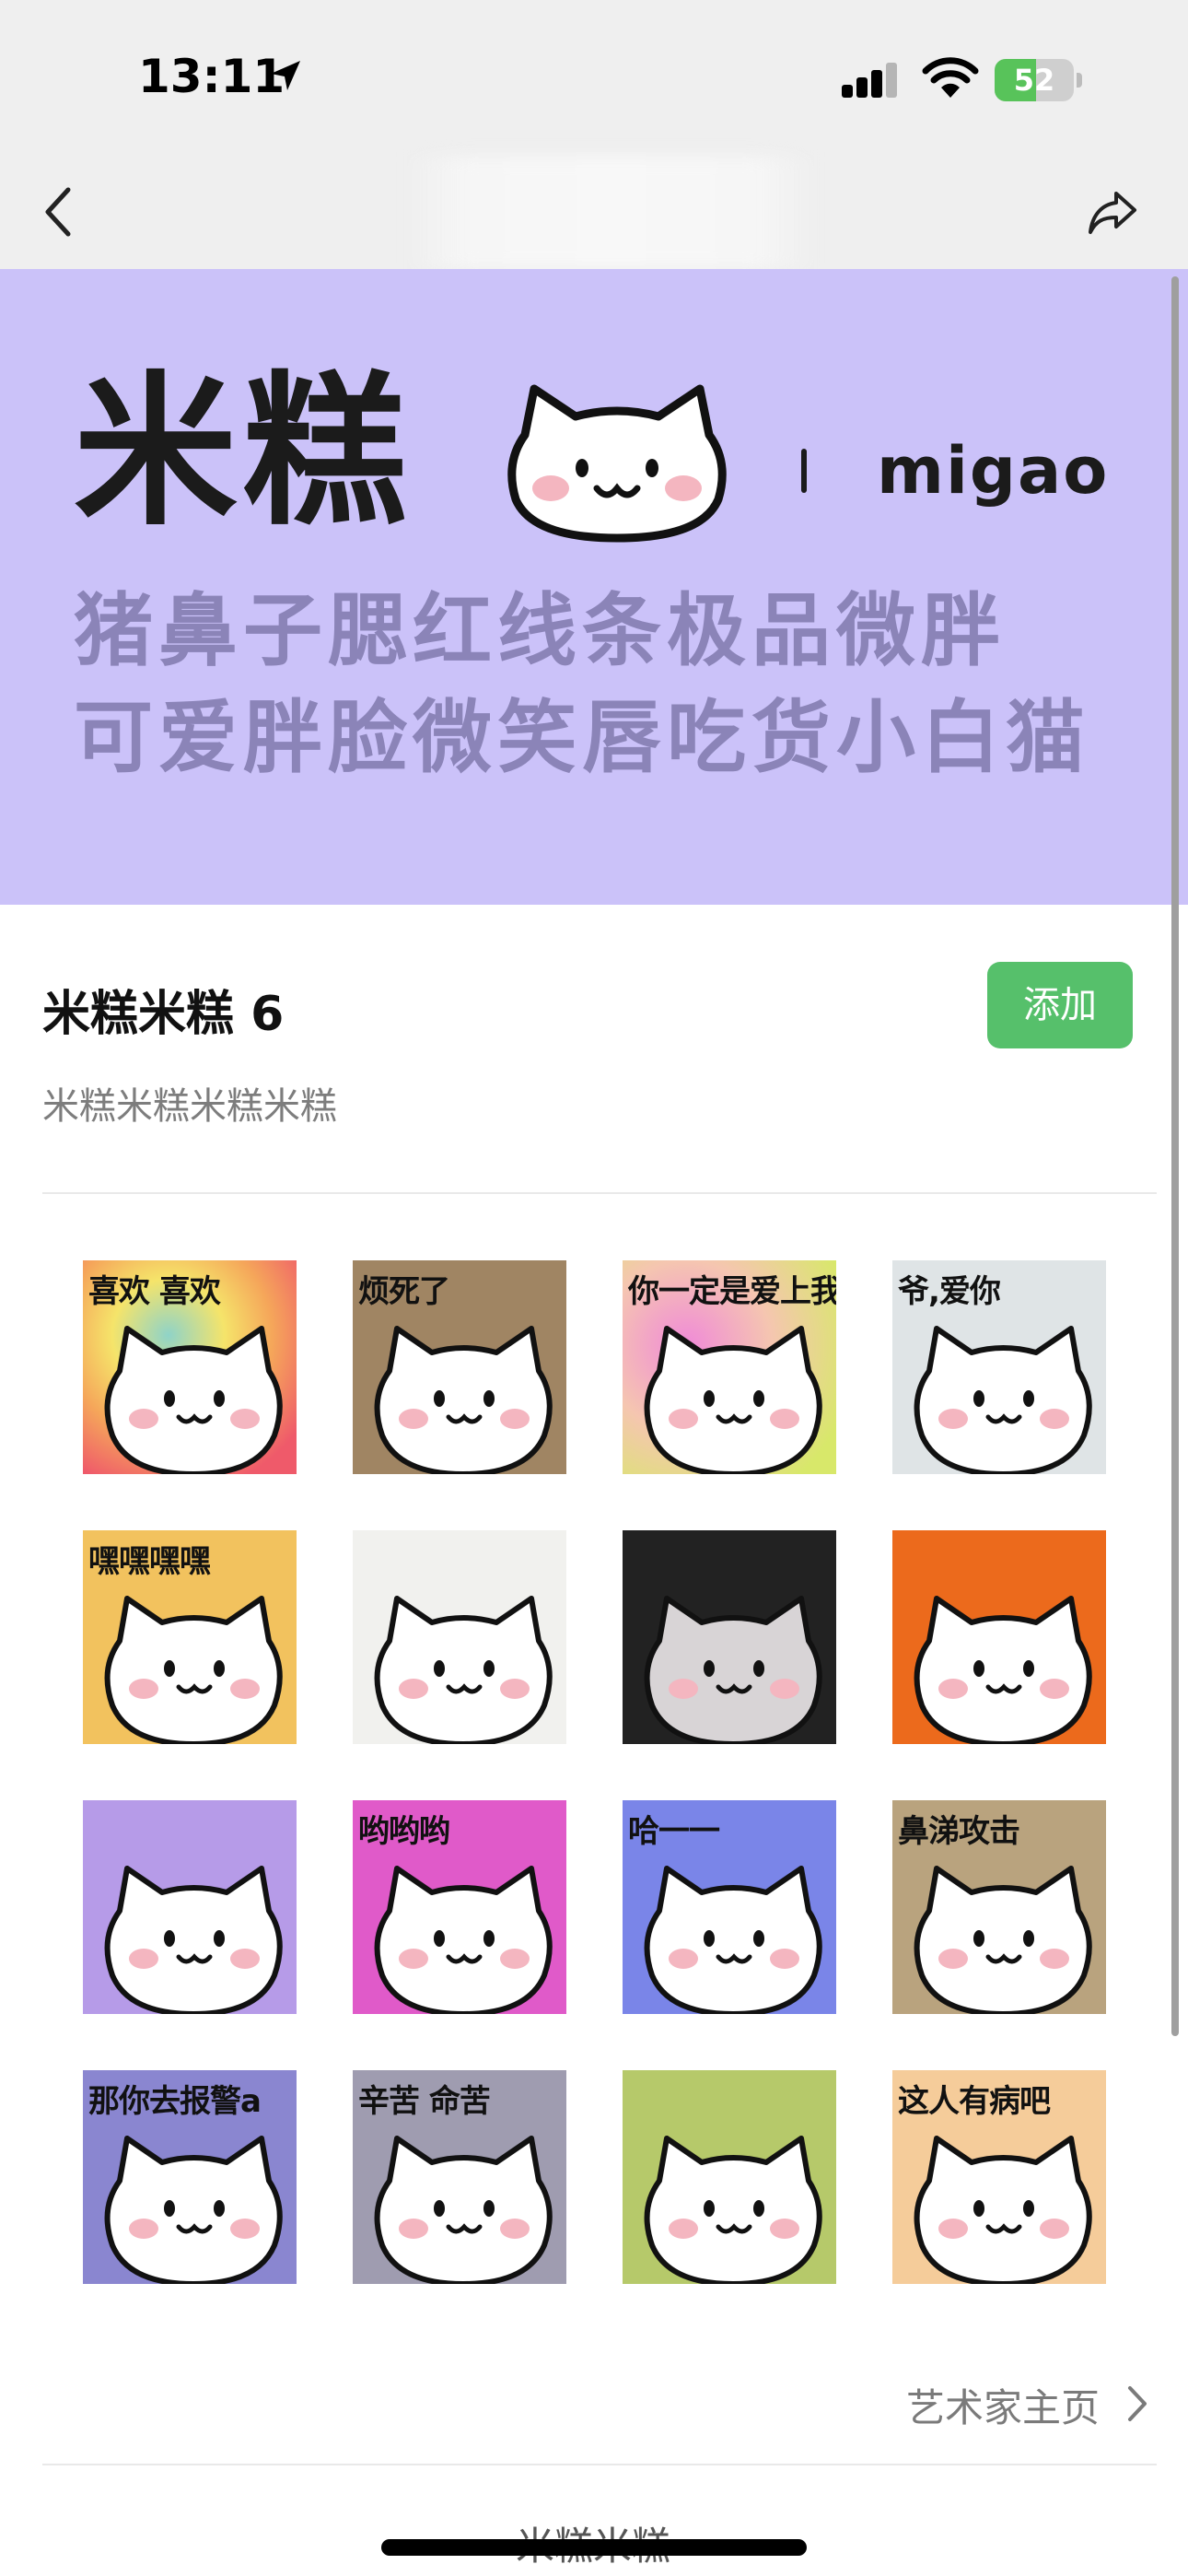 The image size is (1188, 2576). I want to click on battery-indicator: 52, so click(1039, 80).